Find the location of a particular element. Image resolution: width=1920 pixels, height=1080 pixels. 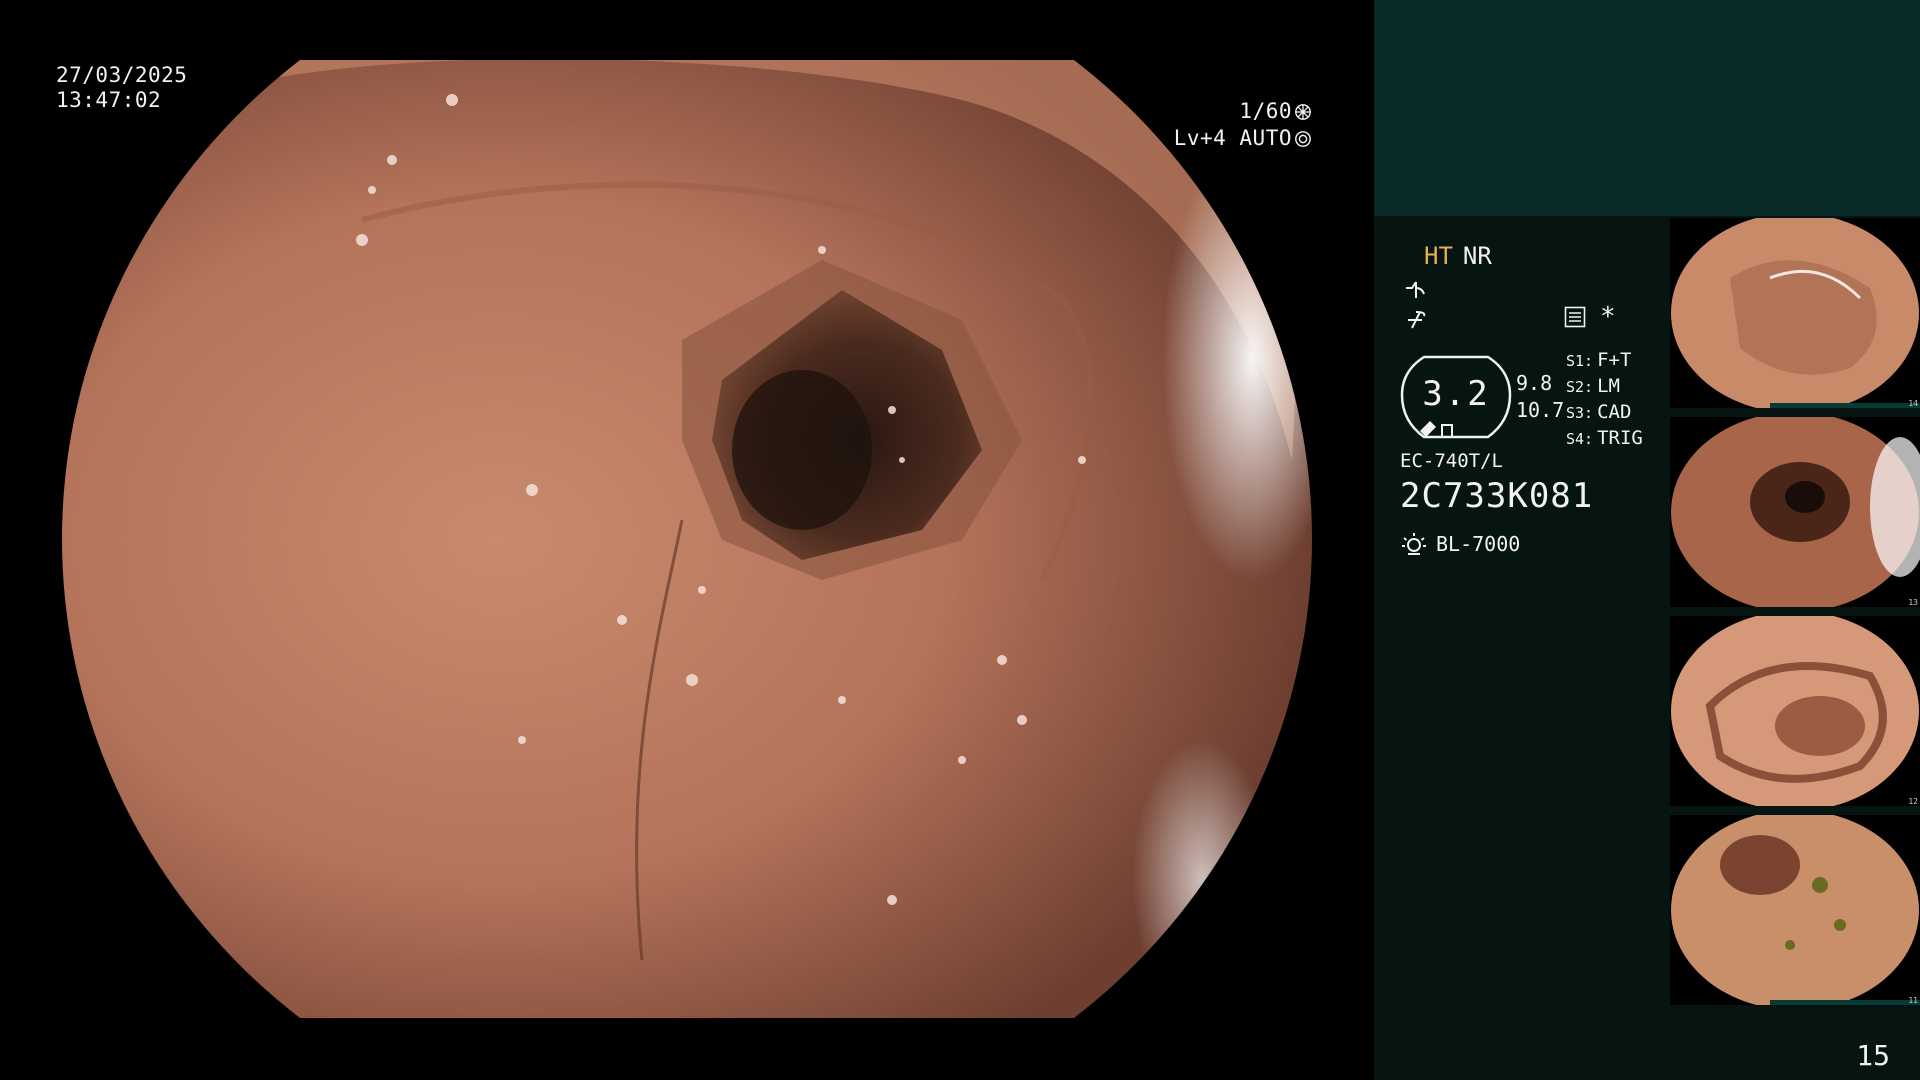

ht-mode-label: HT is located at coordinates (1438, 256).